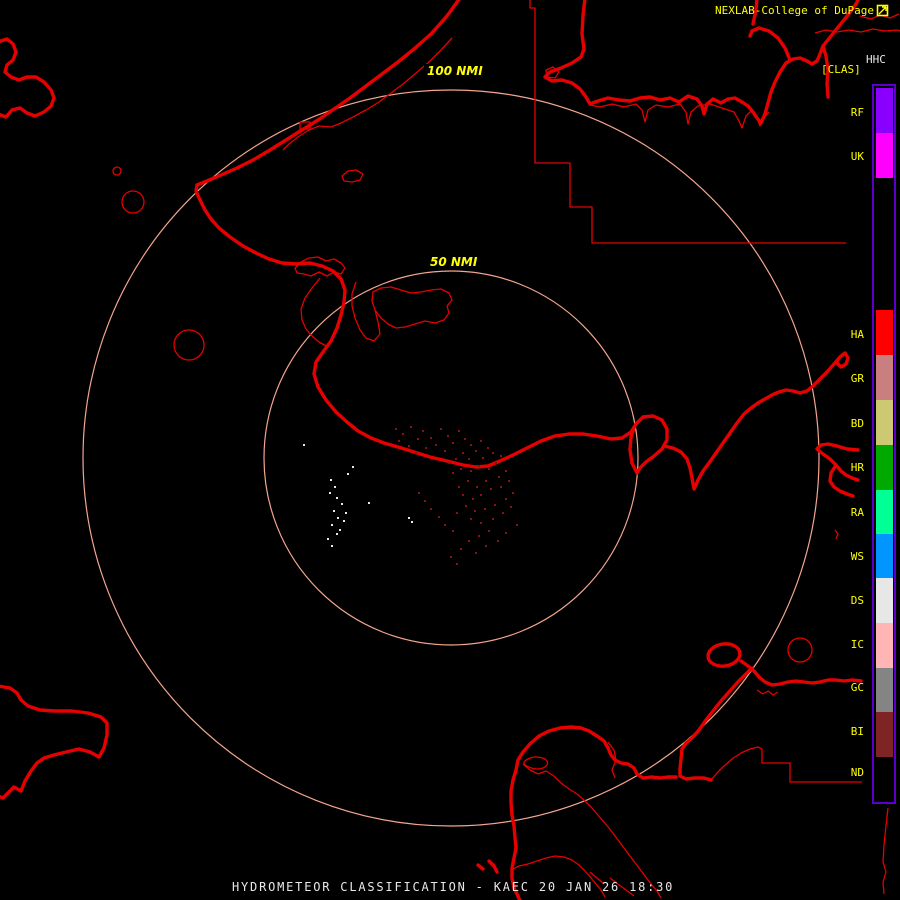  I want to click on legend-block-hr, so click(884, 467).